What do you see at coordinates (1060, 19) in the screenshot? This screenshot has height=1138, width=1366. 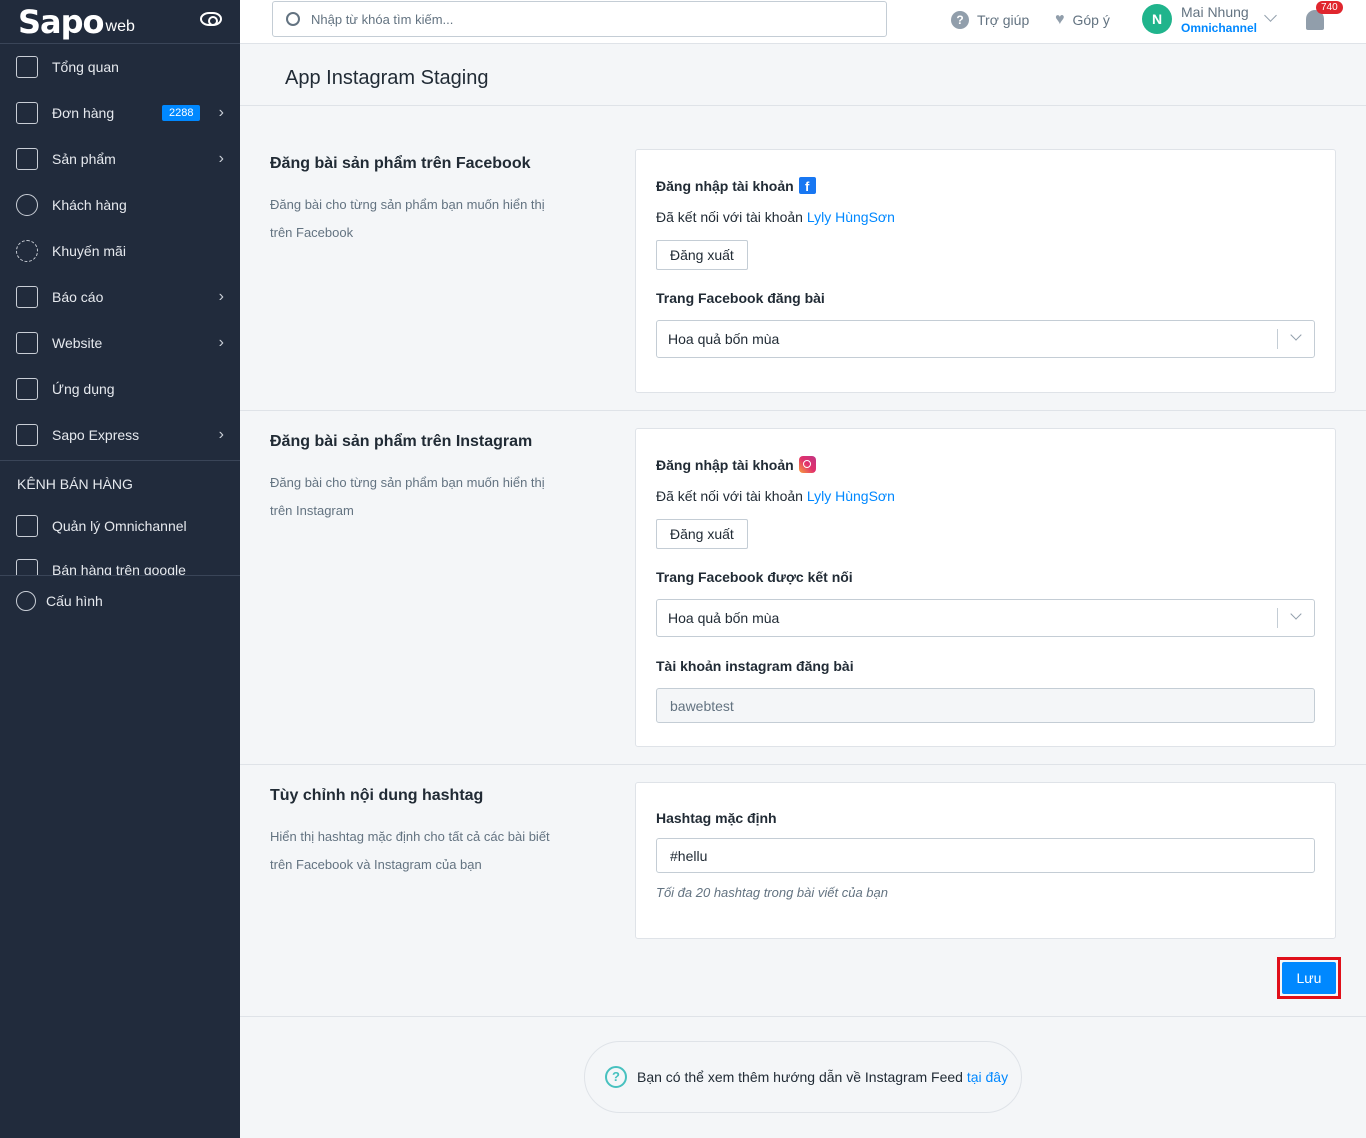 I see `heart-icon: ♥` at bounding box center [1060, 19].